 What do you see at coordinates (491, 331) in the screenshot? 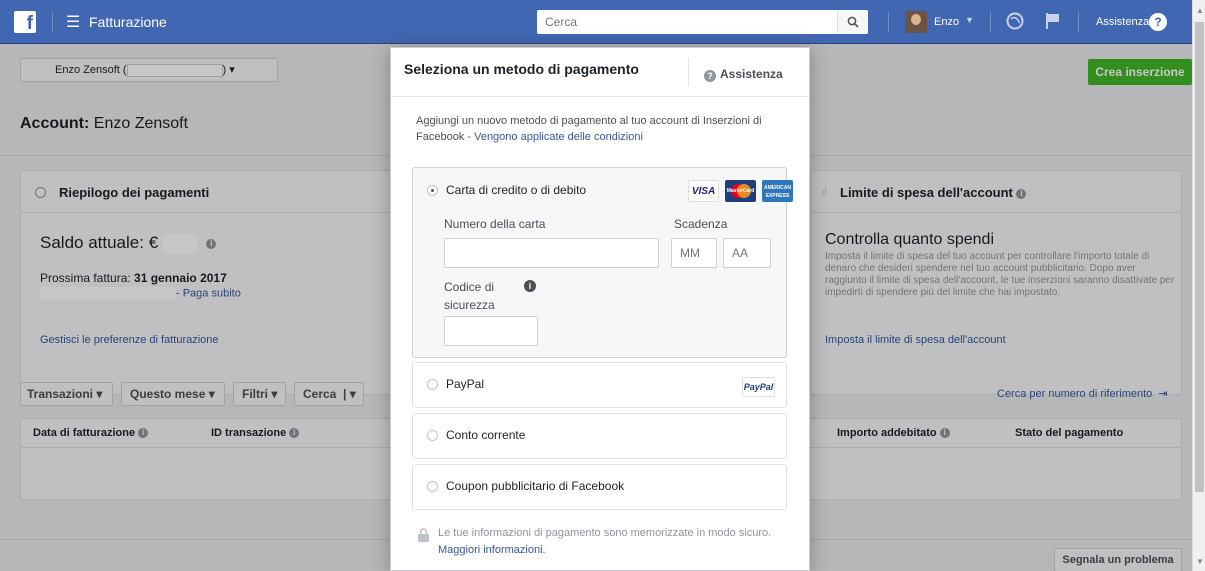
I see `security-code-input` at bounding box center [491, 331].